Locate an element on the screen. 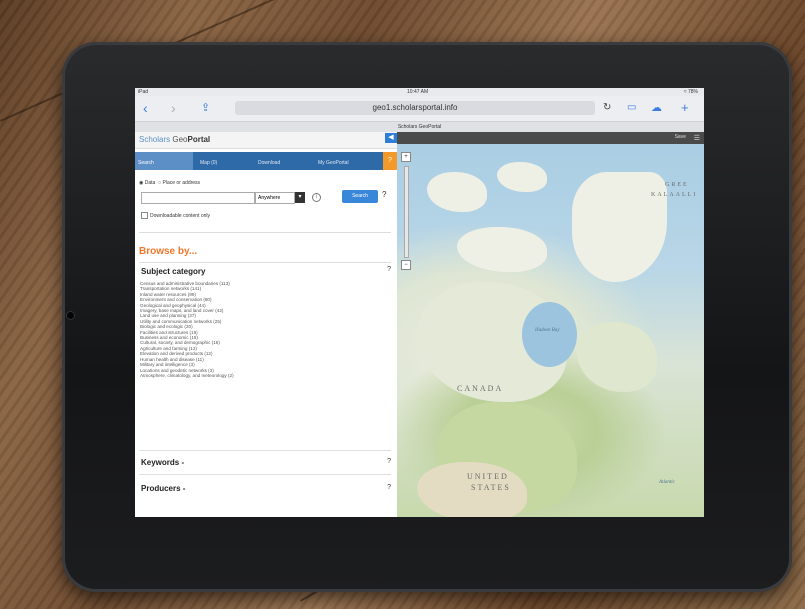 This screenshot has width=805, height=609. status-time: 10:47 AM is located at coordinates (418, 92).